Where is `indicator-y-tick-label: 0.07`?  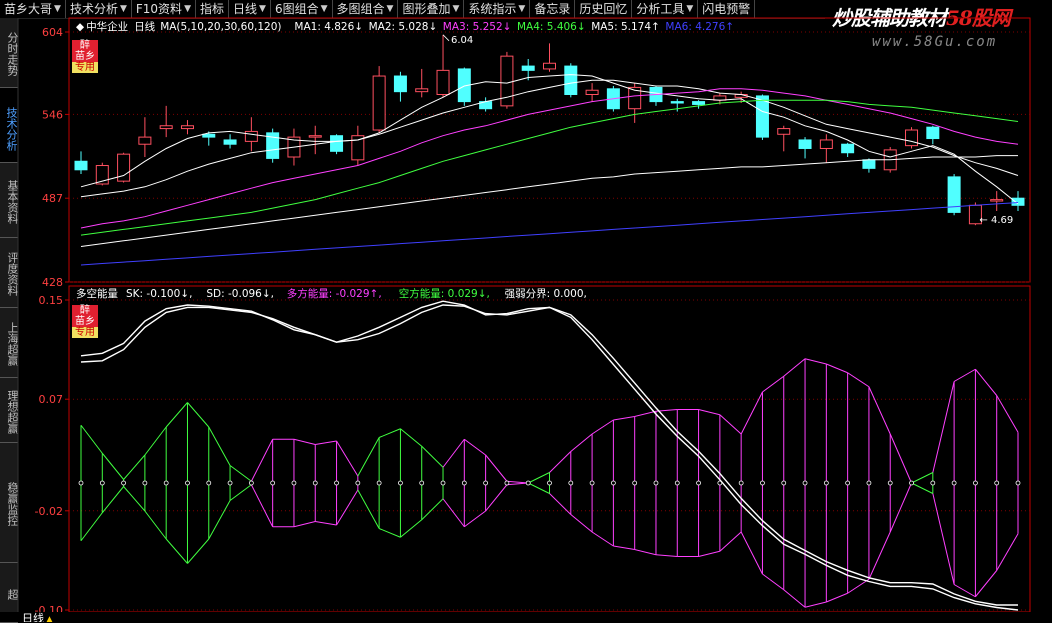
indicator-y-tick-label: 0.07 is located at coordinates (51, 399).